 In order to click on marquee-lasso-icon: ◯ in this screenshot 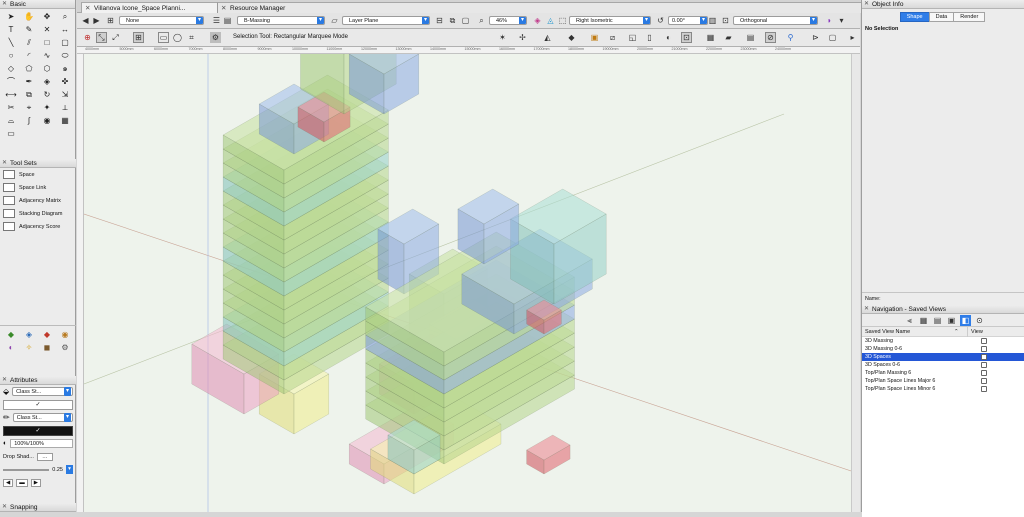, I will do `click(177, 37)`.